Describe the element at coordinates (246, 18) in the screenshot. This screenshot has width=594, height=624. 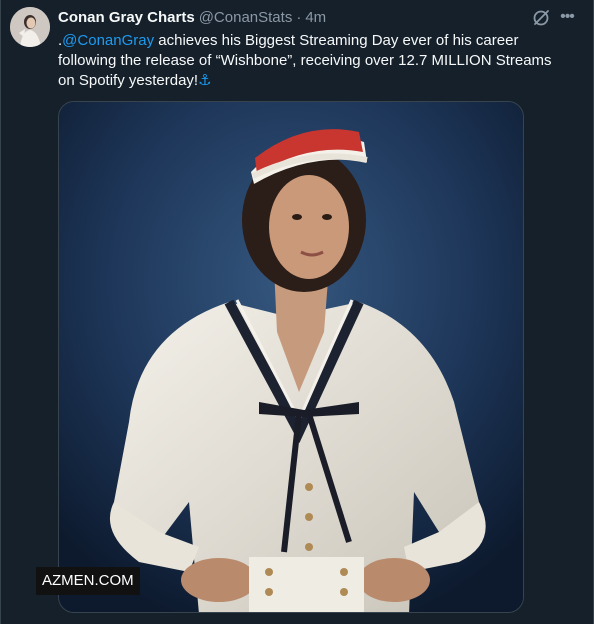
I see `author-handle: @ConanStats` at that location.